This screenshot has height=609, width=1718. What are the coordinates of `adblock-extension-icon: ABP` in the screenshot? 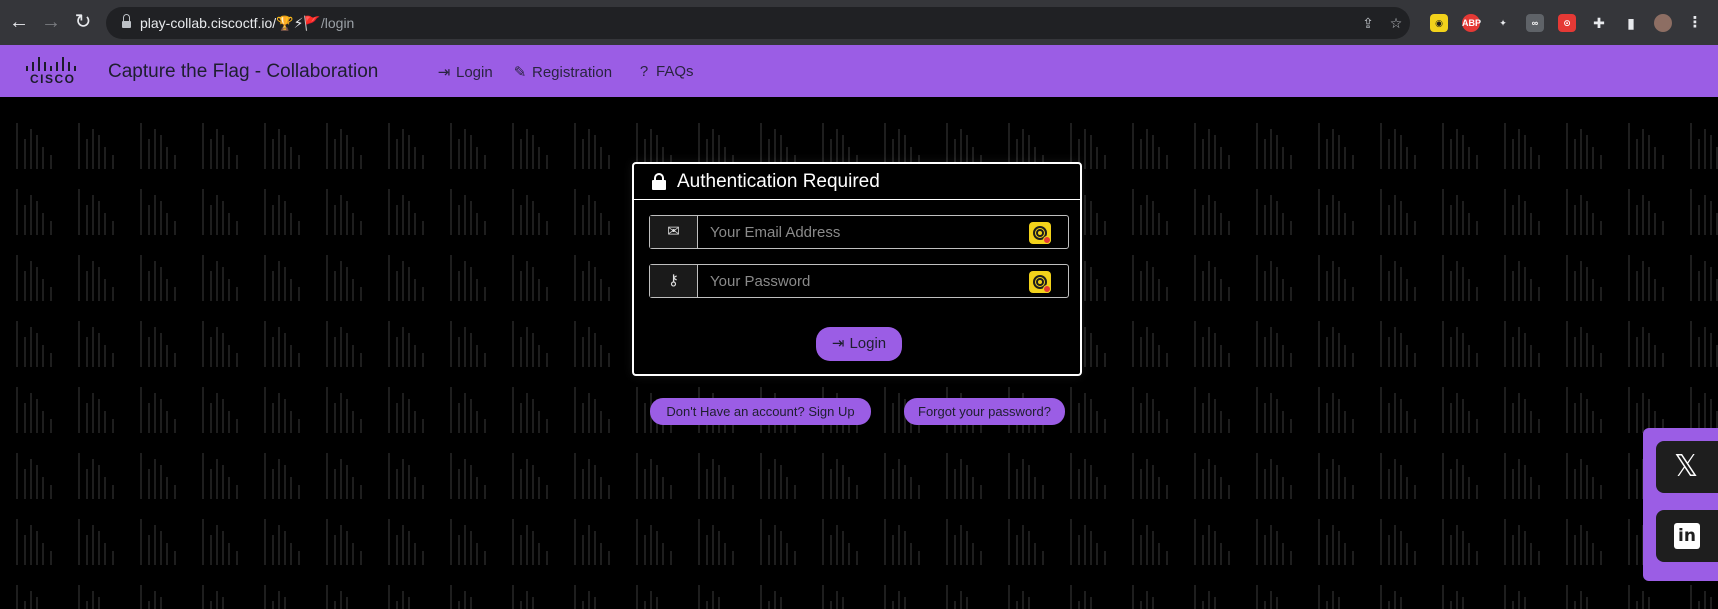 It's located at (1471, 23).